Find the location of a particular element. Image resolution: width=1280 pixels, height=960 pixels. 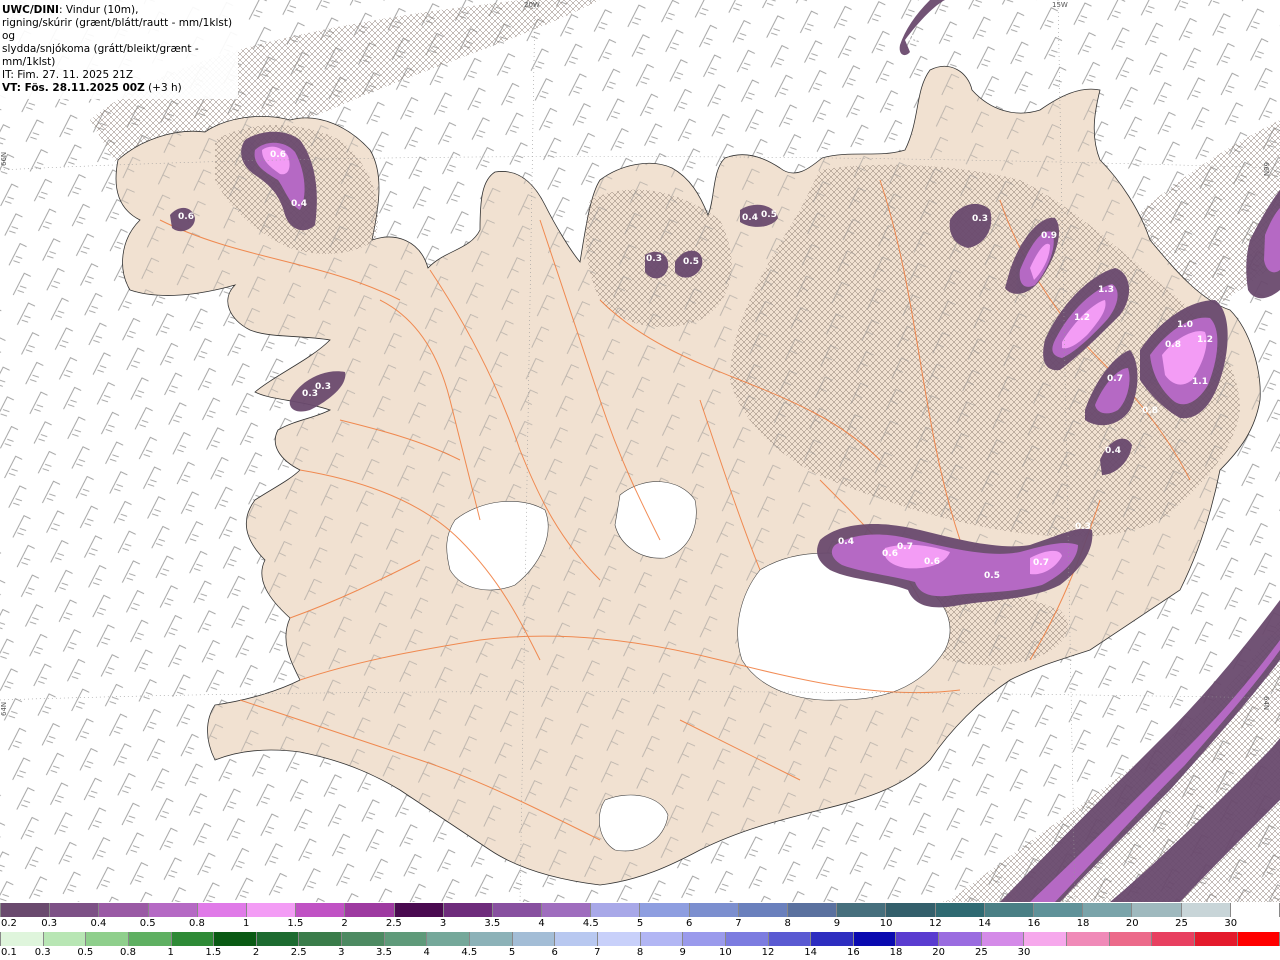

map-label-band-0-6-b: 0.6 is located at coordinates (932, 562).